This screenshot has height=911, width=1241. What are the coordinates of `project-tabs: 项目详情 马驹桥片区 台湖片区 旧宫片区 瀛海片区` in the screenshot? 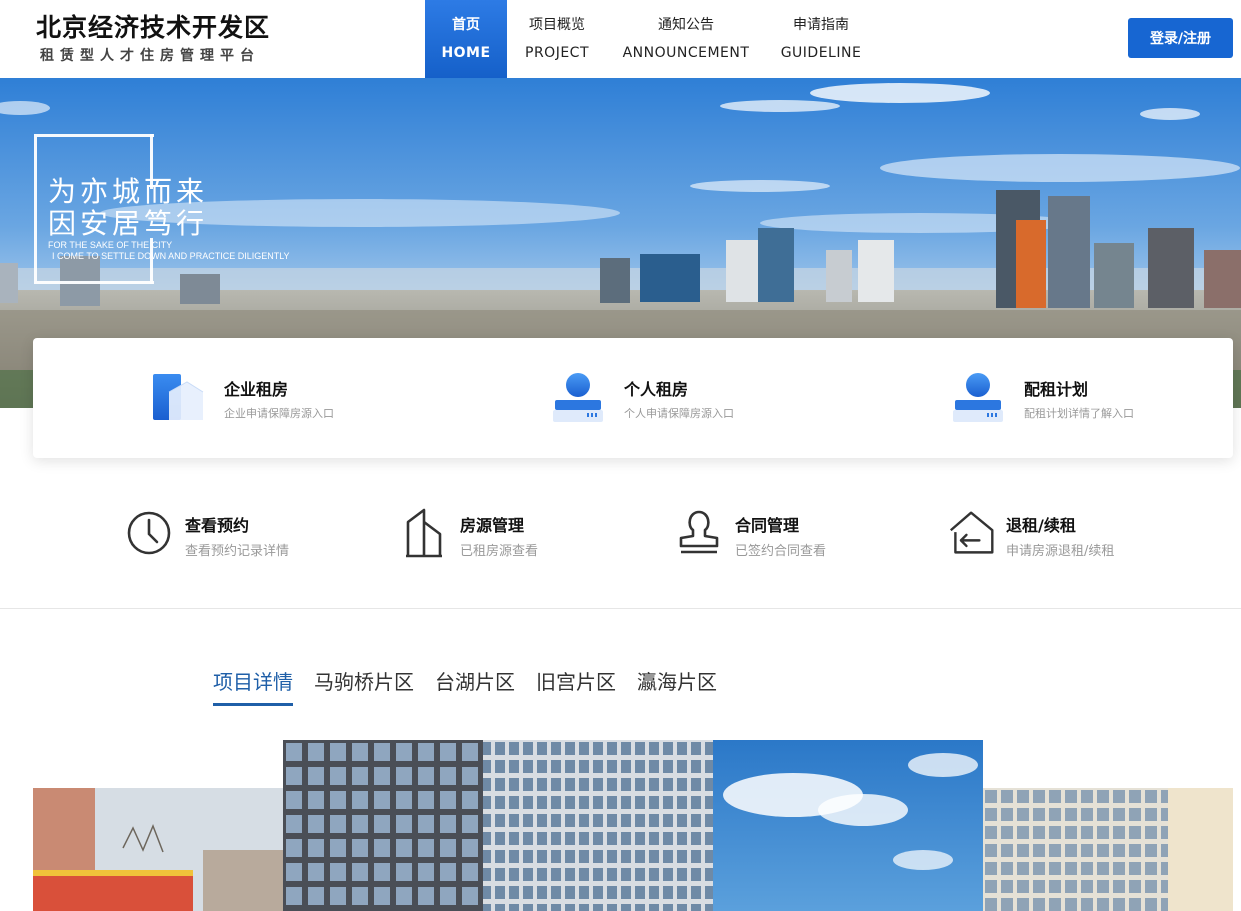 It's located at (465, 686).